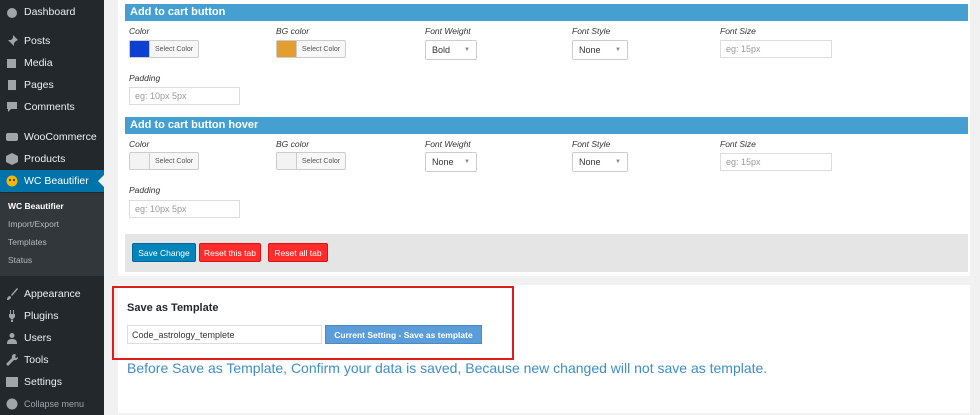  What do you see at coordinates (33, 224) in the screenshot?
I see `submenu-import-export: Import/Export` at bounding box center [33, 224].